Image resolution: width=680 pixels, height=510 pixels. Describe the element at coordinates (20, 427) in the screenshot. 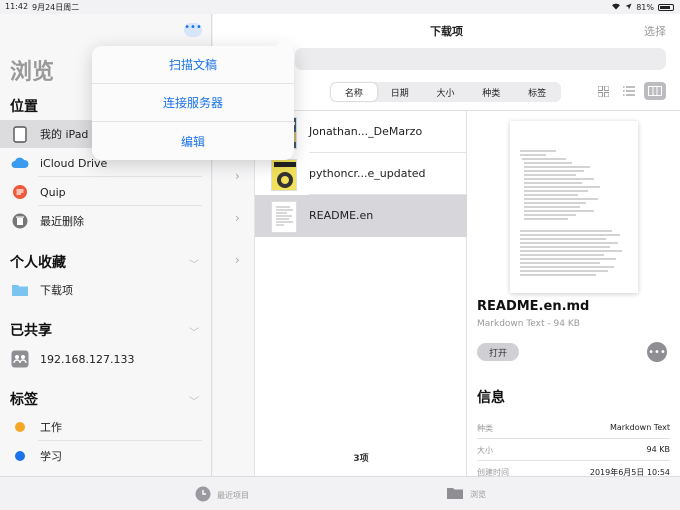

I see `tag-orange-dot-icon` at that location.